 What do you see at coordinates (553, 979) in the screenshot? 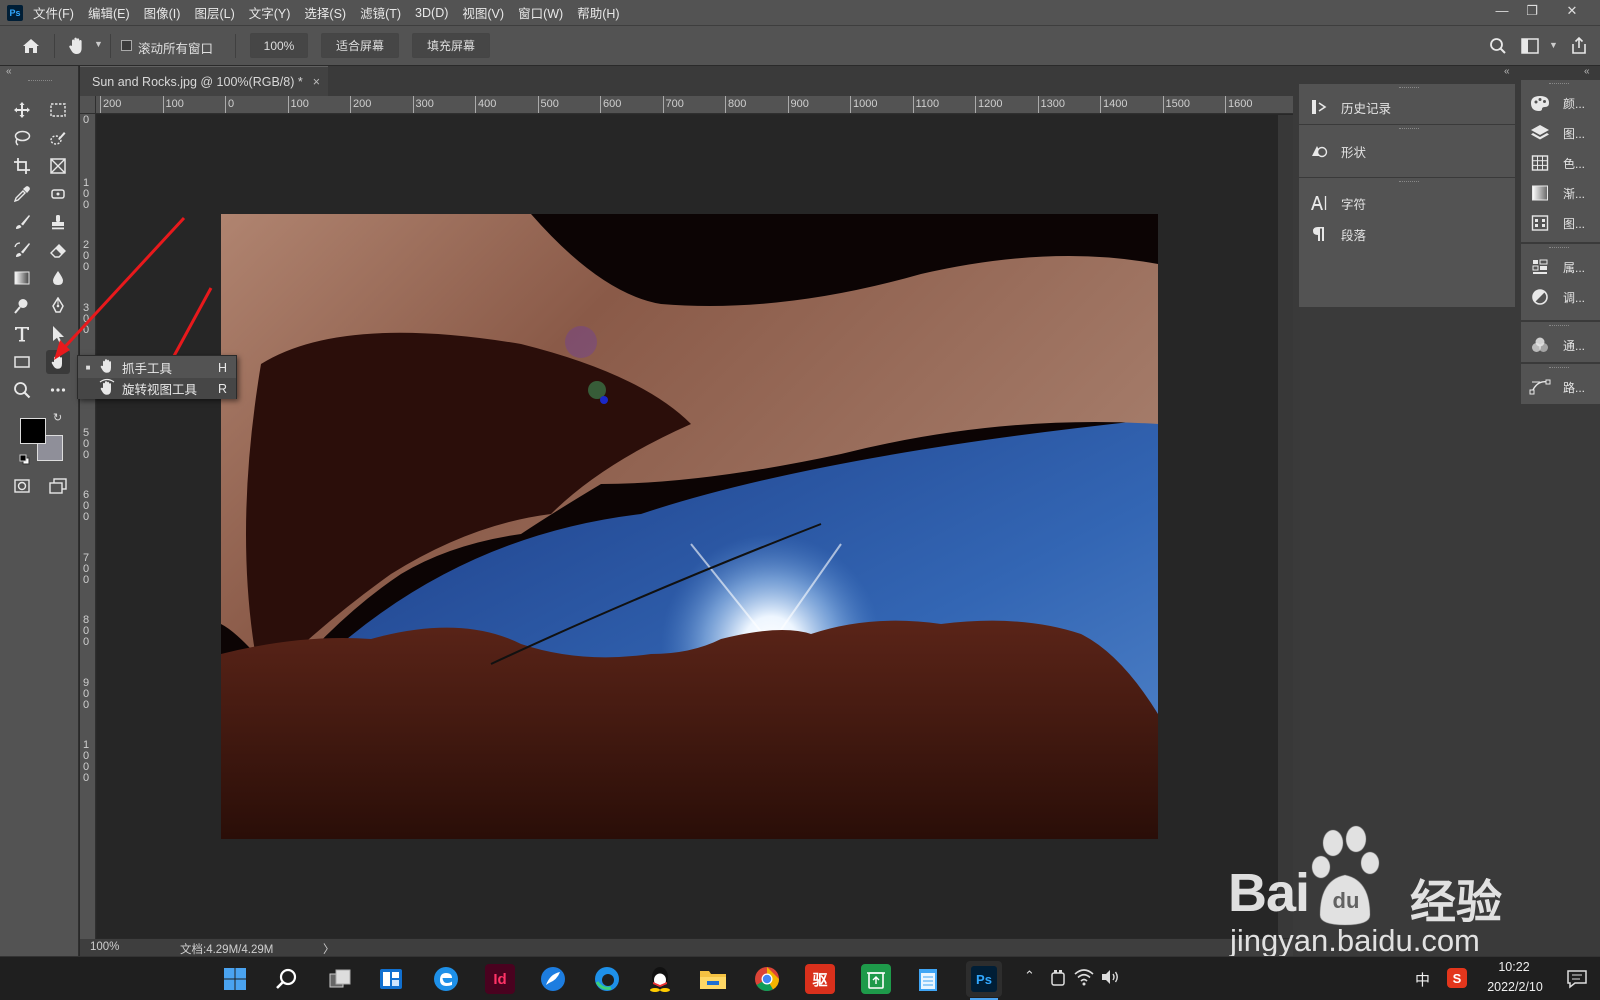
I see `feather-app-icon` at bounding box center [553, 979].